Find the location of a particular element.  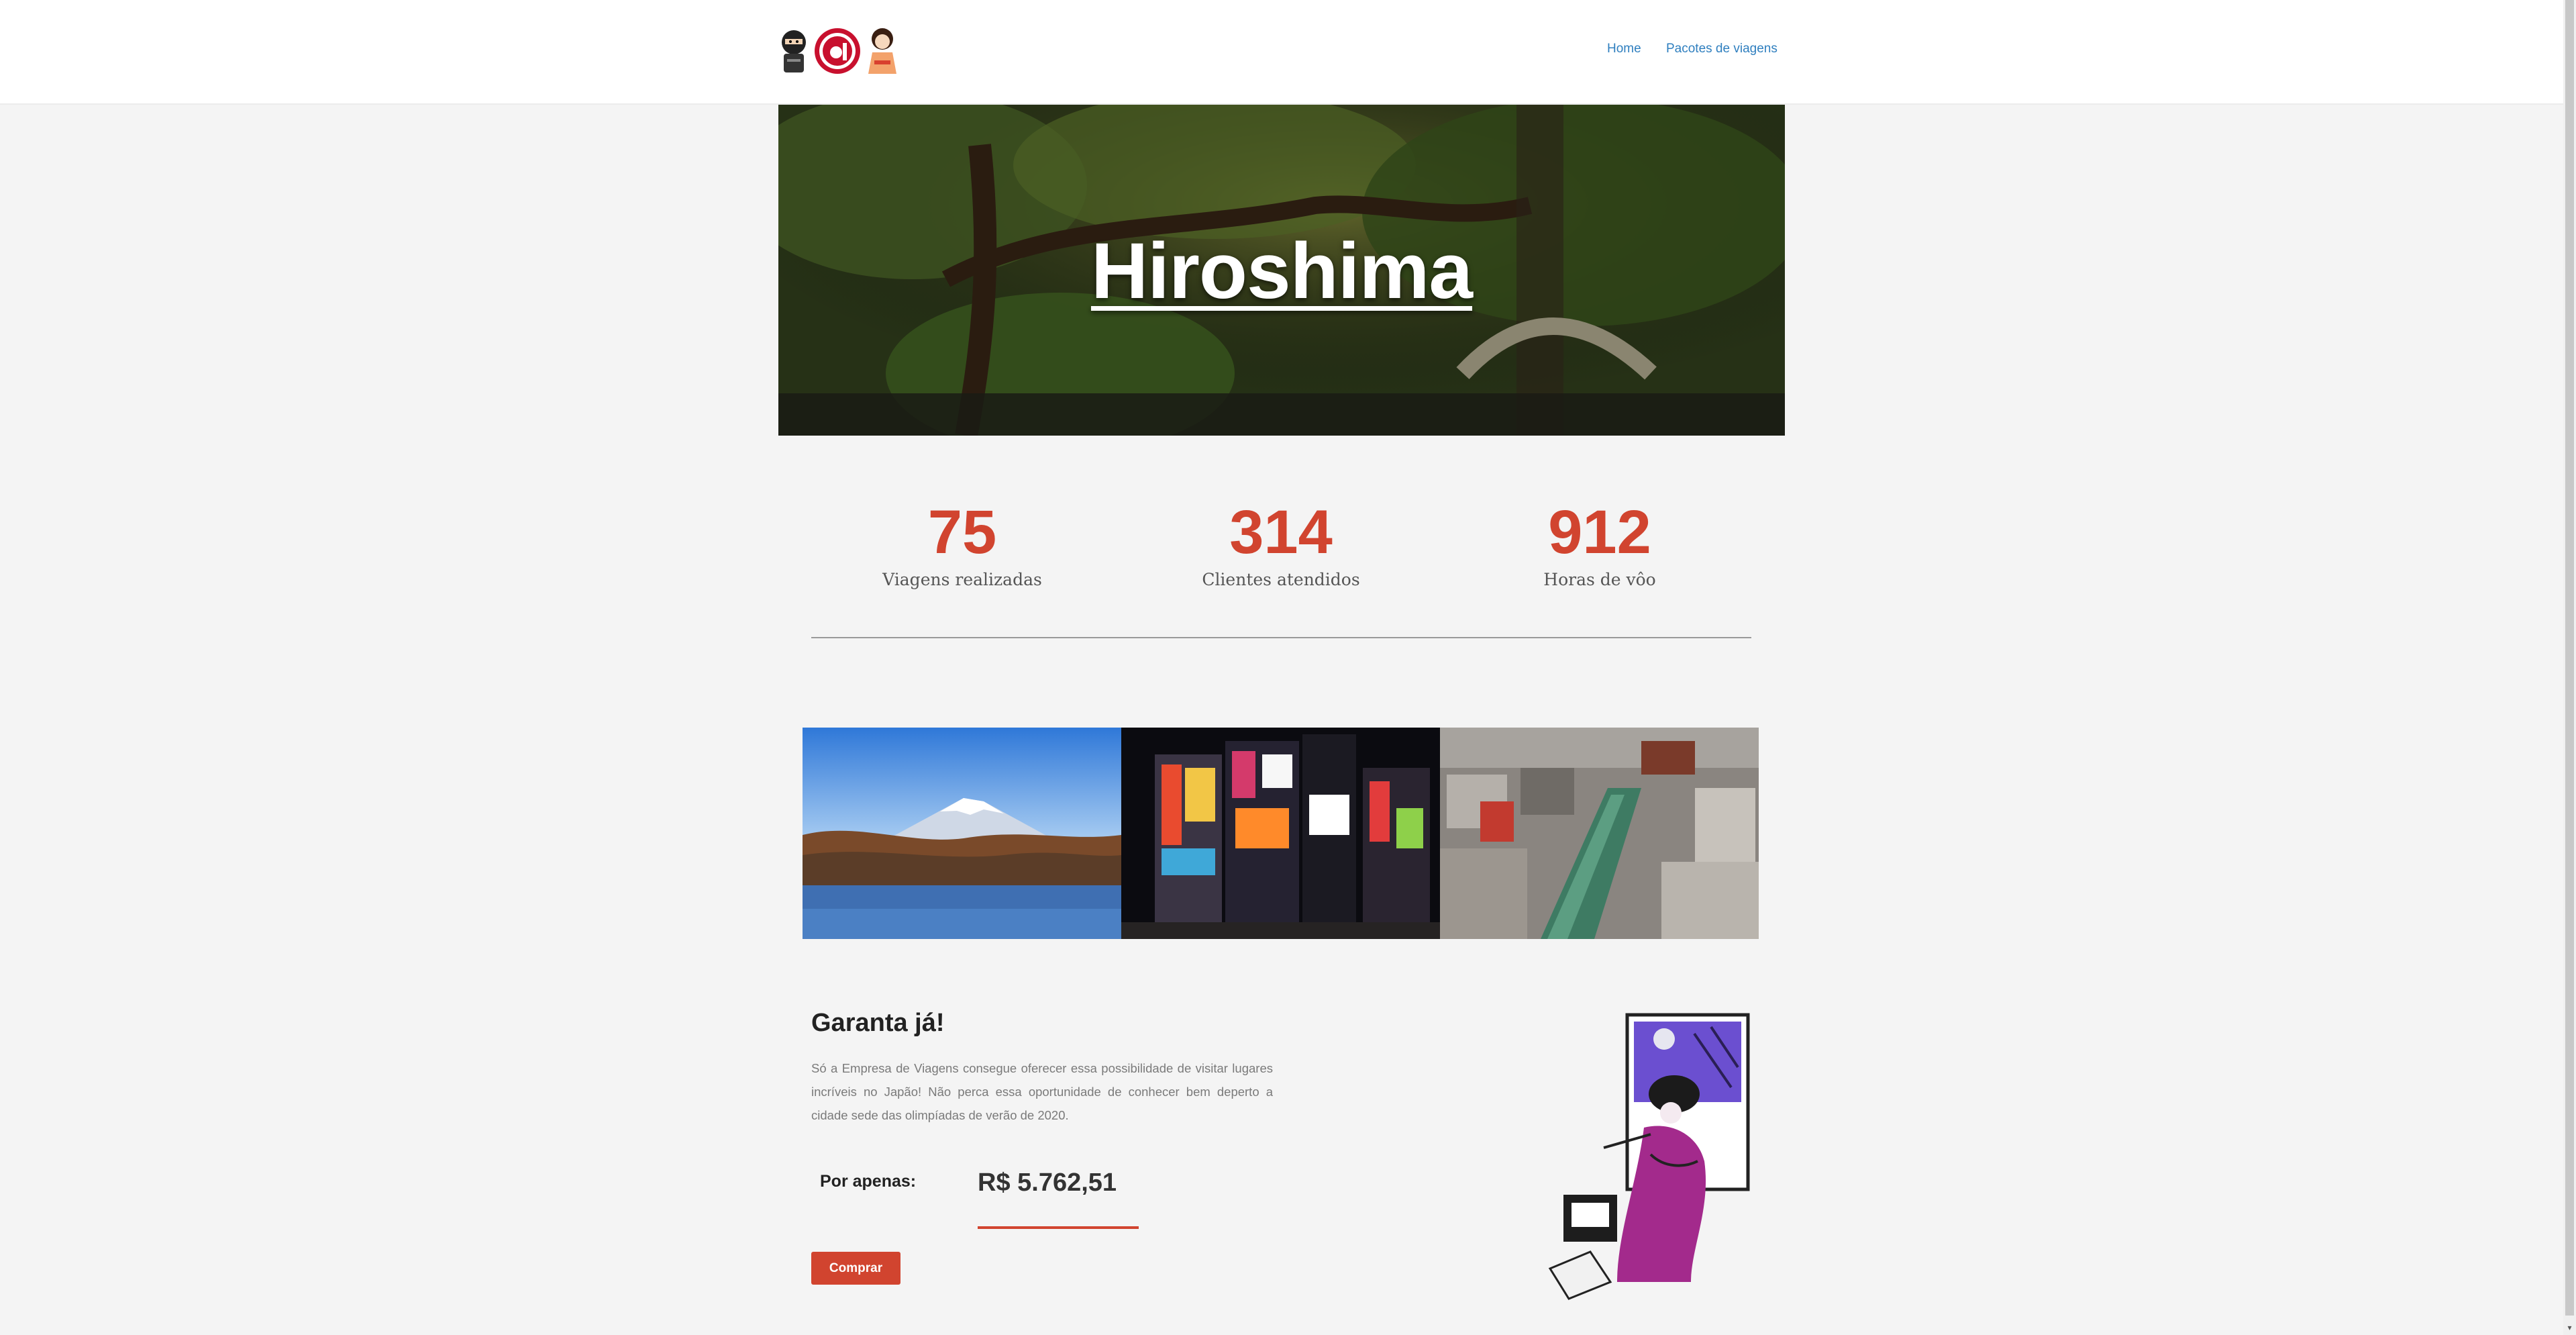

street-market-photo is located at coordinates (1599, 833).